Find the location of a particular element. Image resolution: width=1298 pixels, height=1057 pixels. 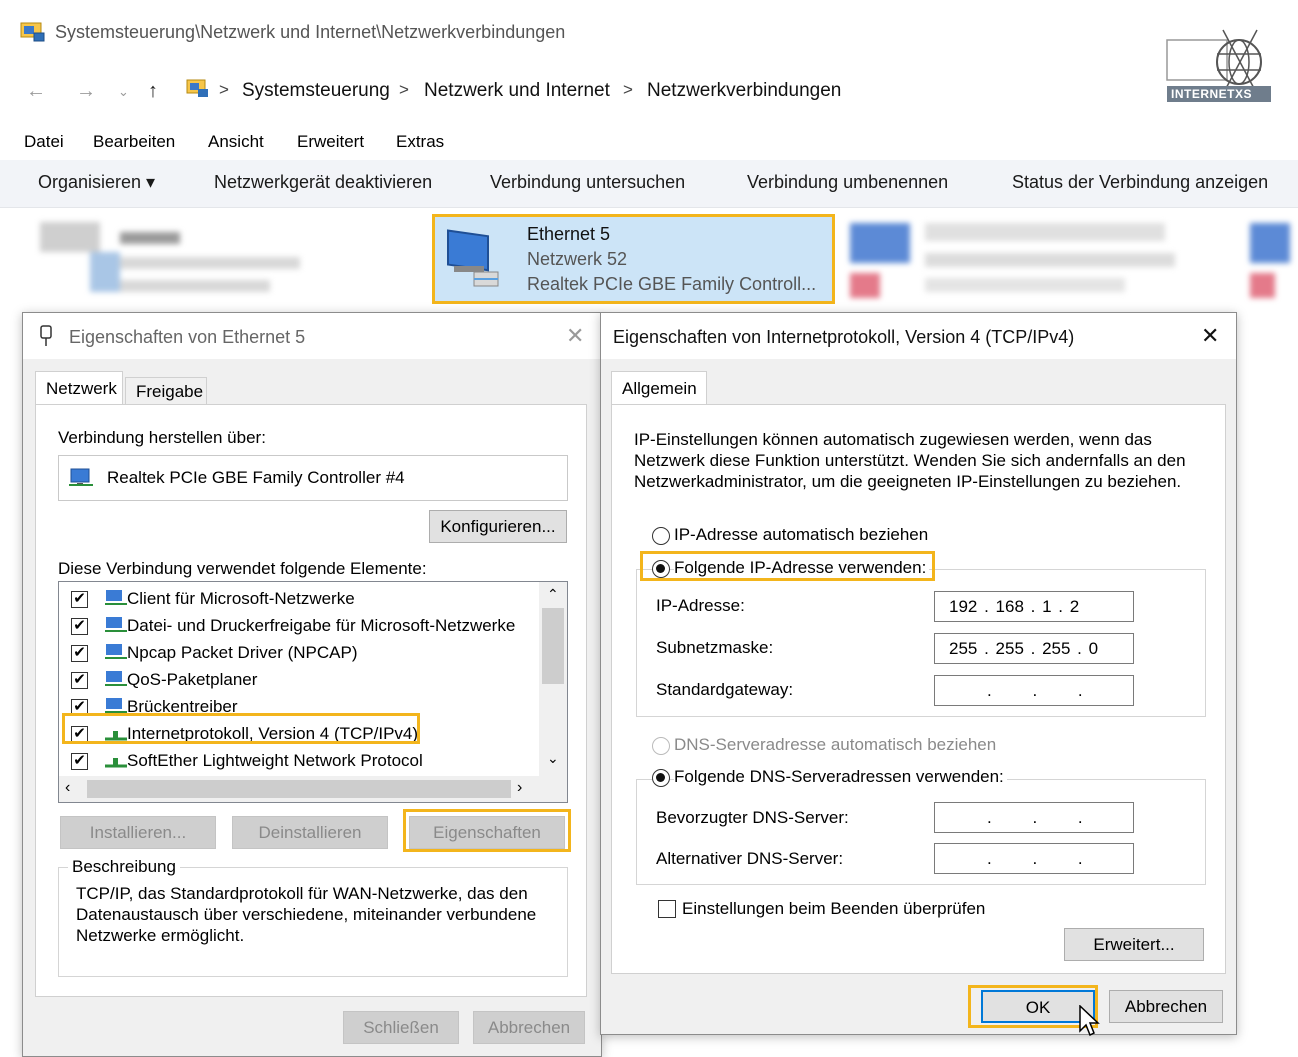

forward-arrow-icon: → is located at coordinates (86, 91).